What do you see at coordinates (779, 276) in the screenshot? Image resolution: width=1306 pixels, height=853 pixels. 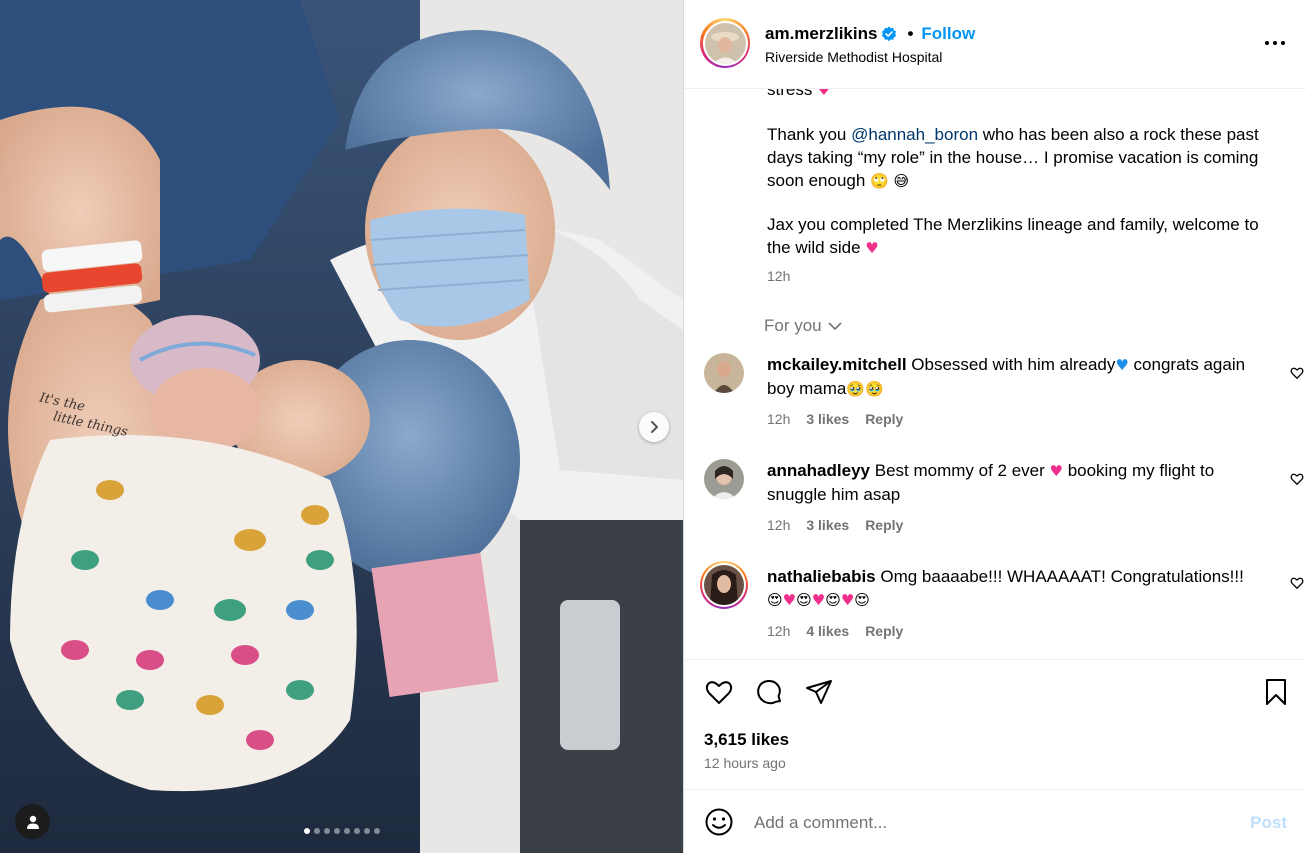 I see `caption-time: 12h` at bounding box center [779, 276].